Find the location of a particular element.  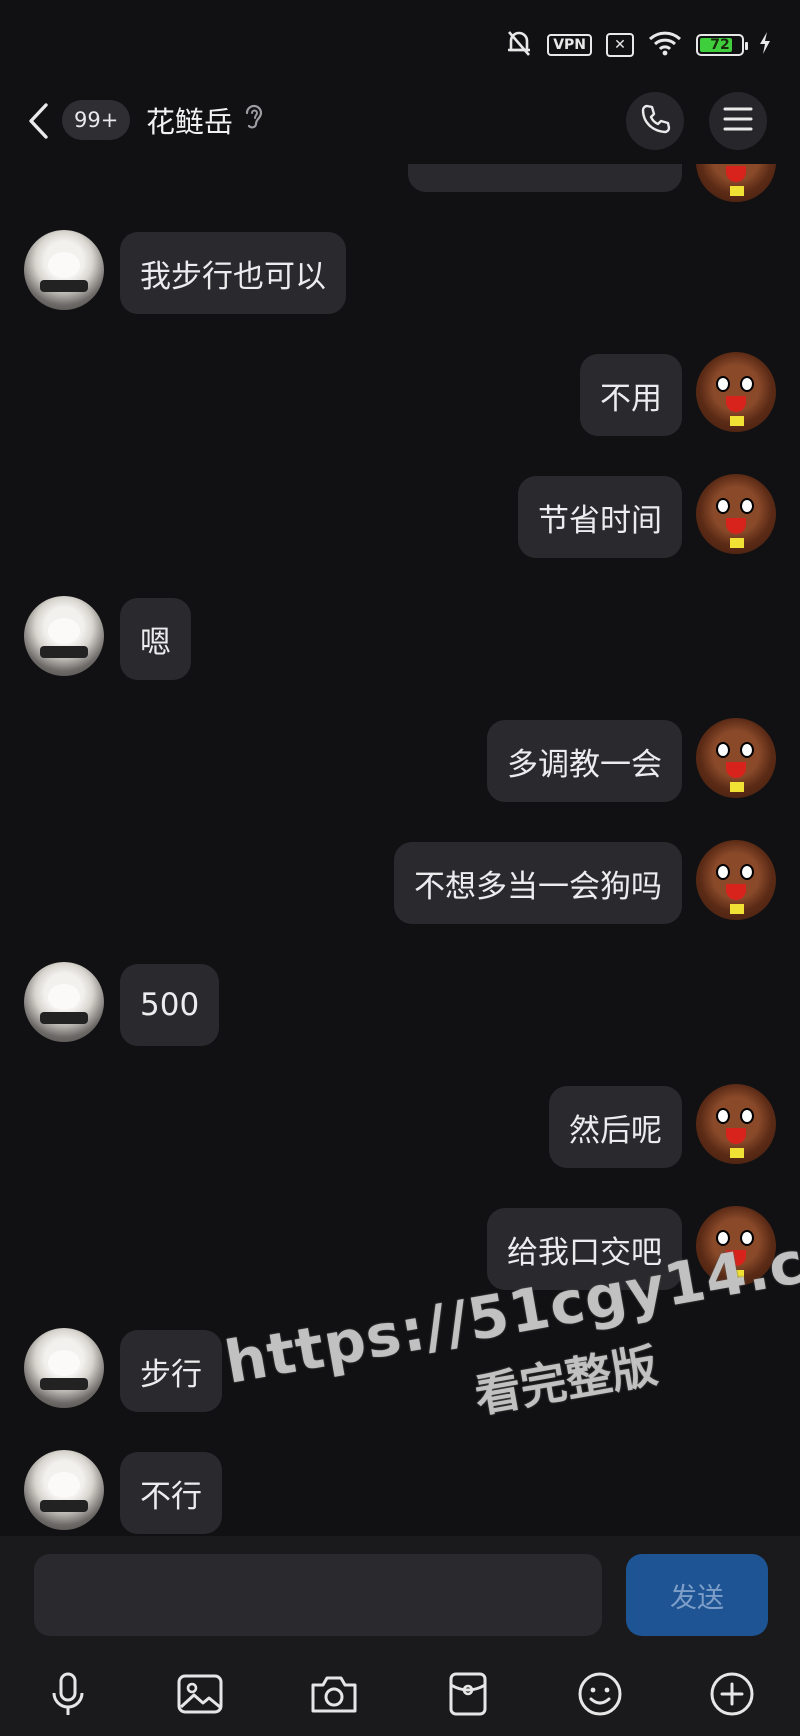

phone-icon is located at coordinates (655, 121).